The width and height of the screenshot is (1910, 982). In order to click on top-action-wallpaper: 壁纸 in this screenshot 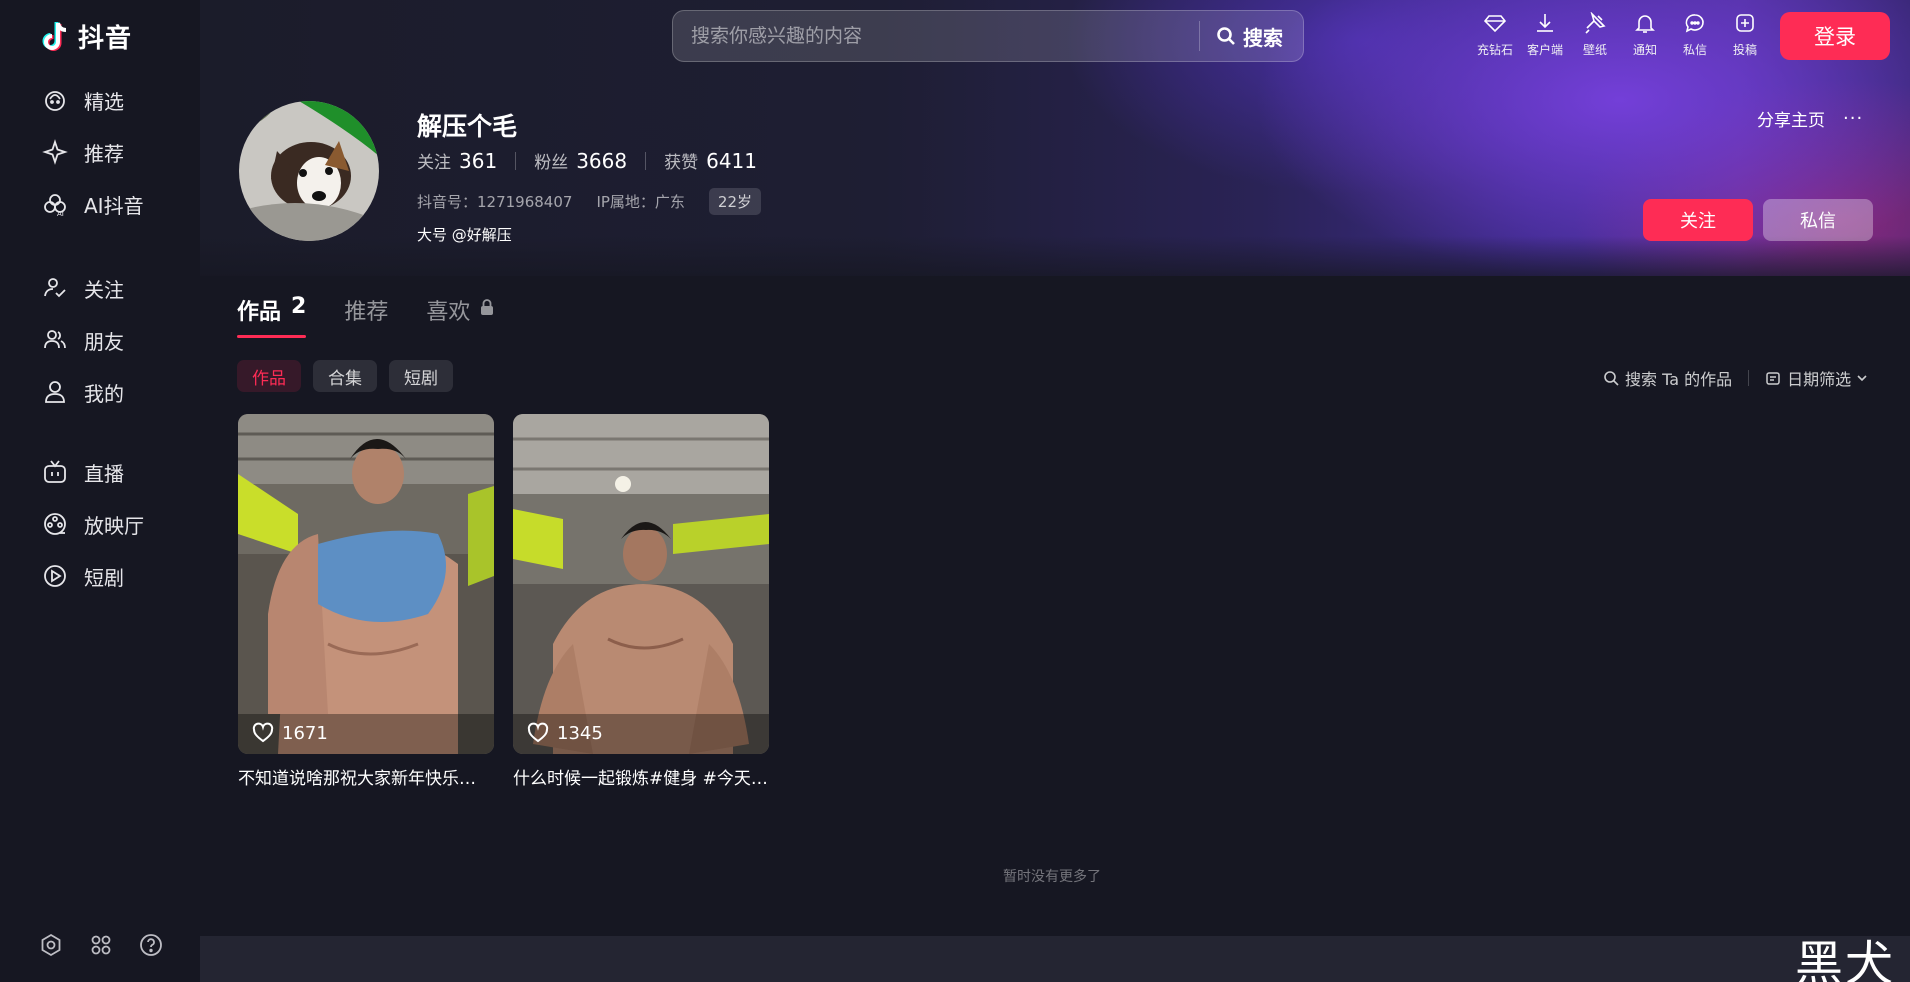, I will do `click(1595, 35)`.